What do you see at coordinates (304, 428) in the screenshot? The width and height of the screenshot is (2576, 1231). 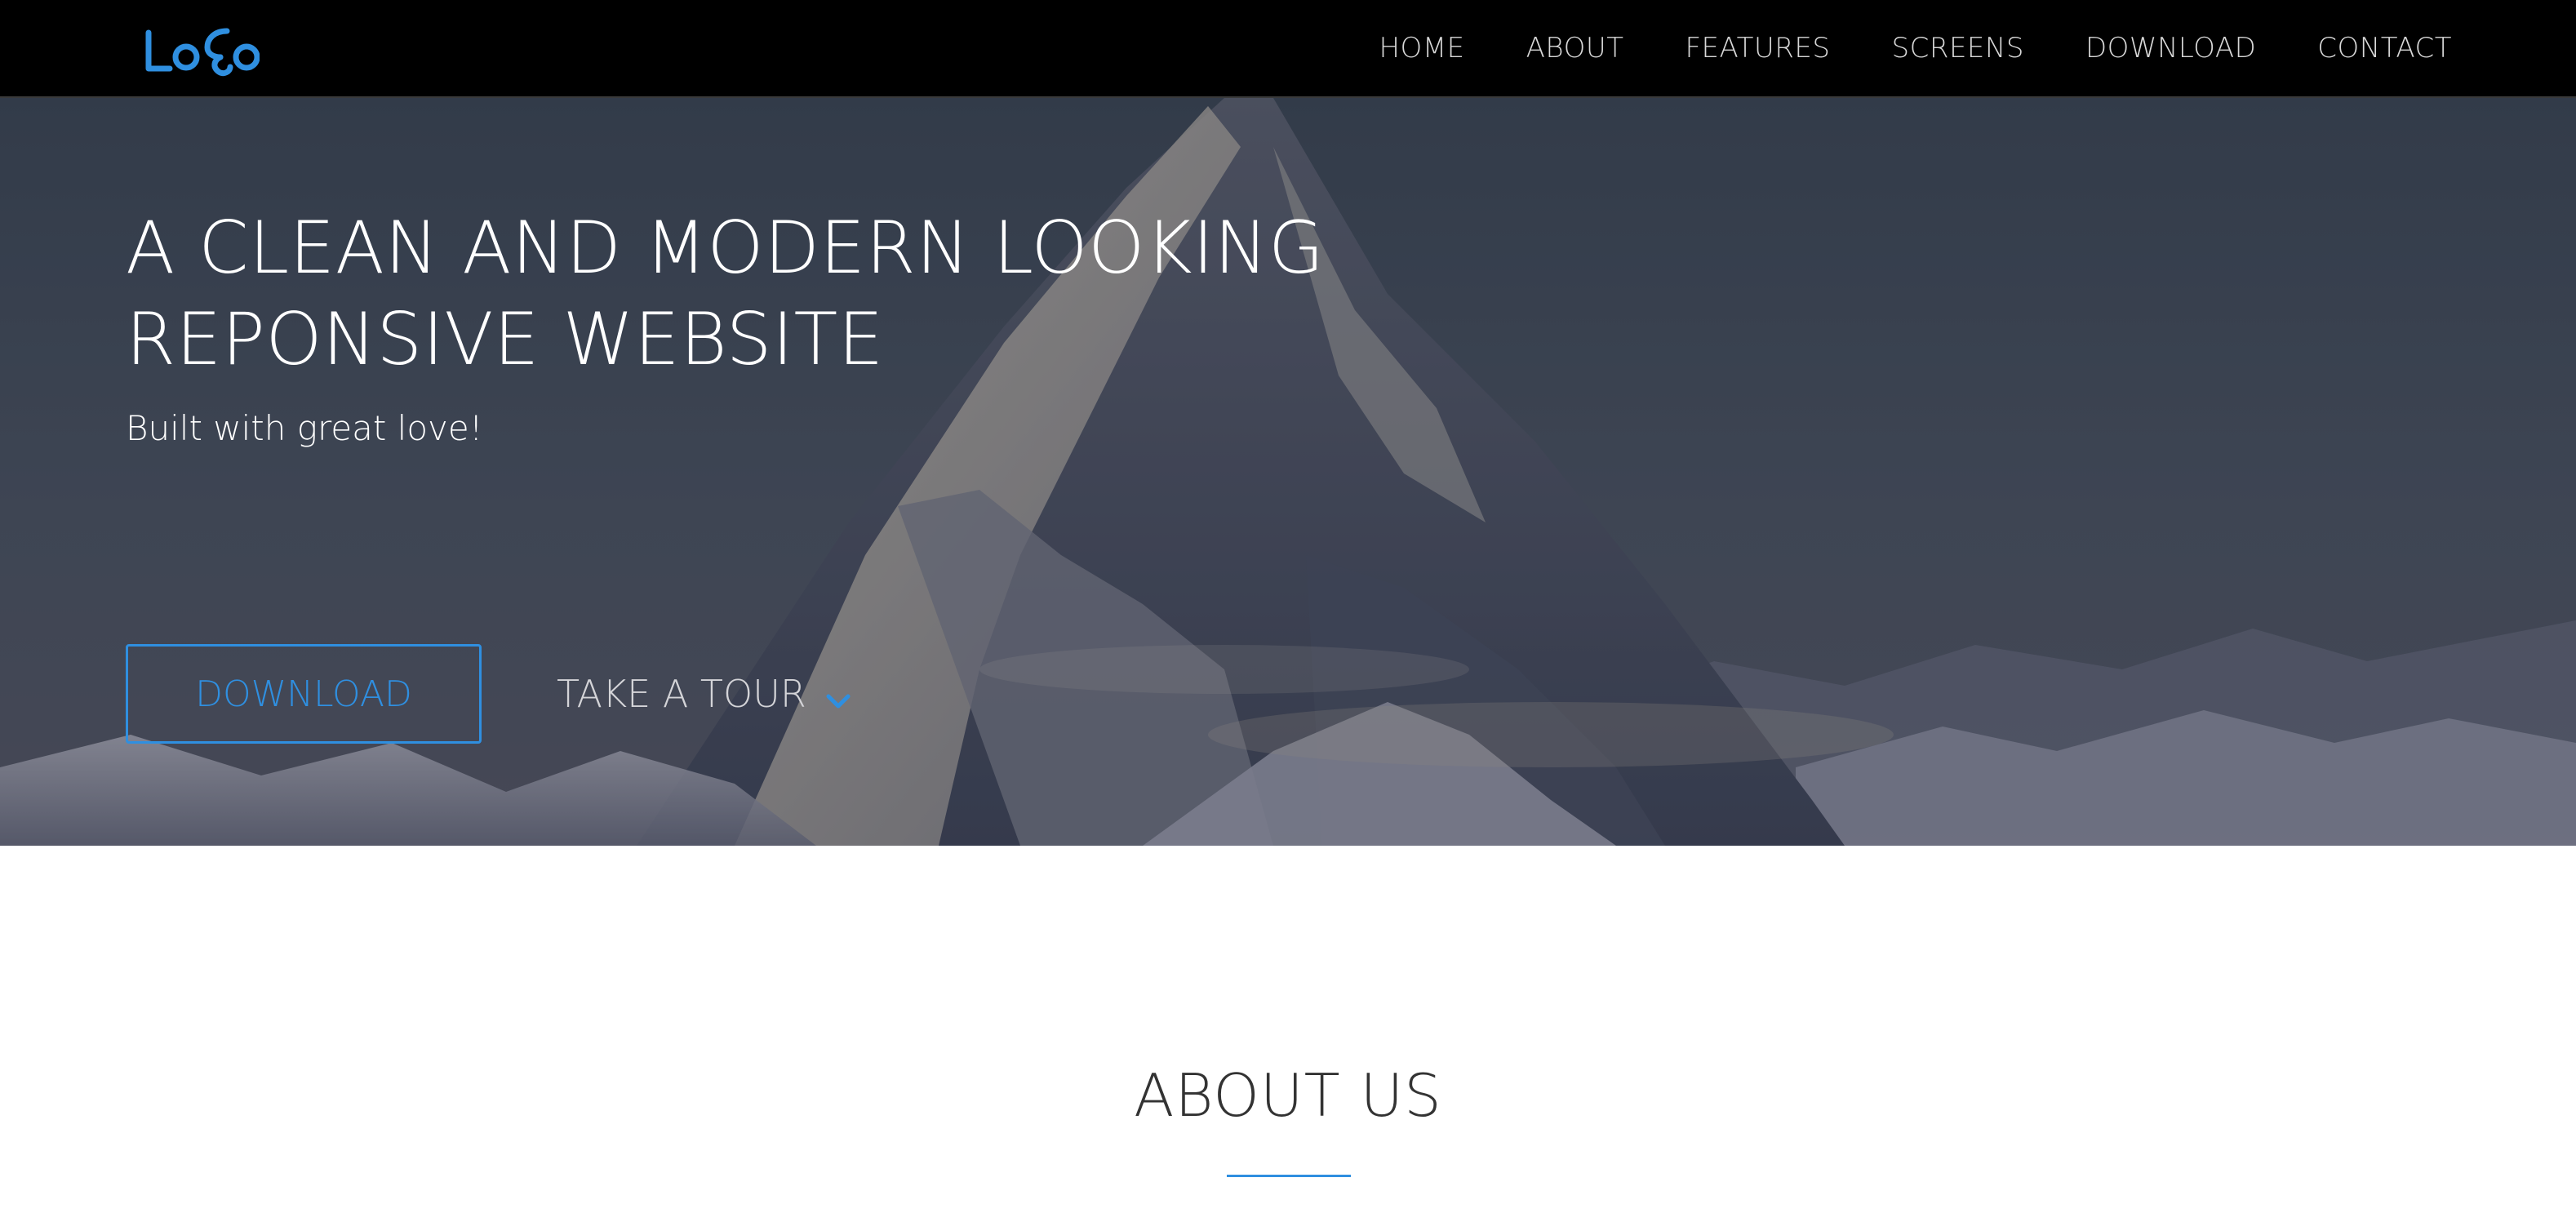 I see `hero-subtitle: Built with great love!` at bounding box center [304, 428].